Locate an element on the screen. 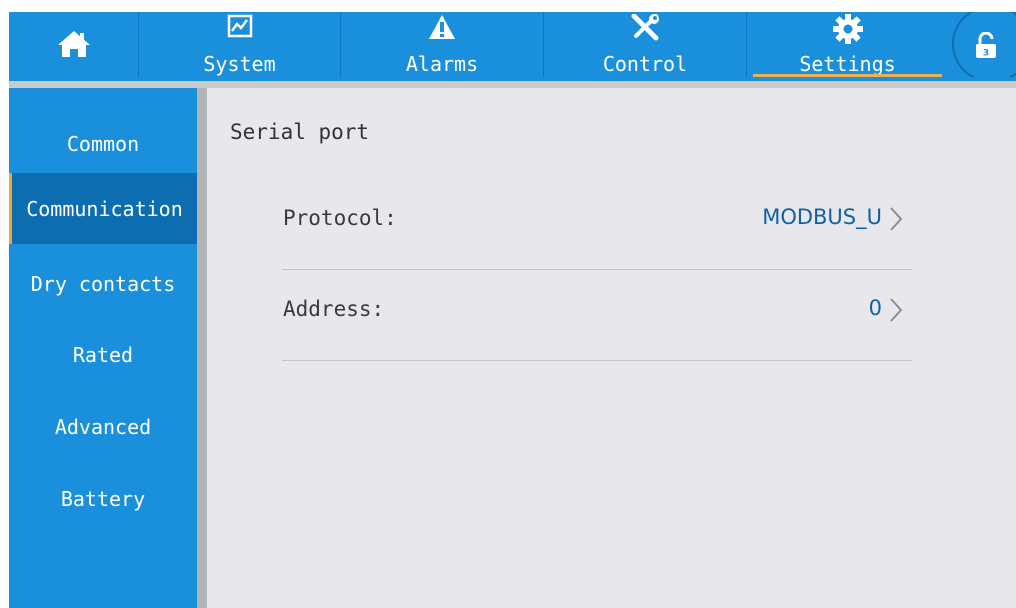 This screenshot has height=608, width=1016. home-icon is located at coordinates (73, 44).